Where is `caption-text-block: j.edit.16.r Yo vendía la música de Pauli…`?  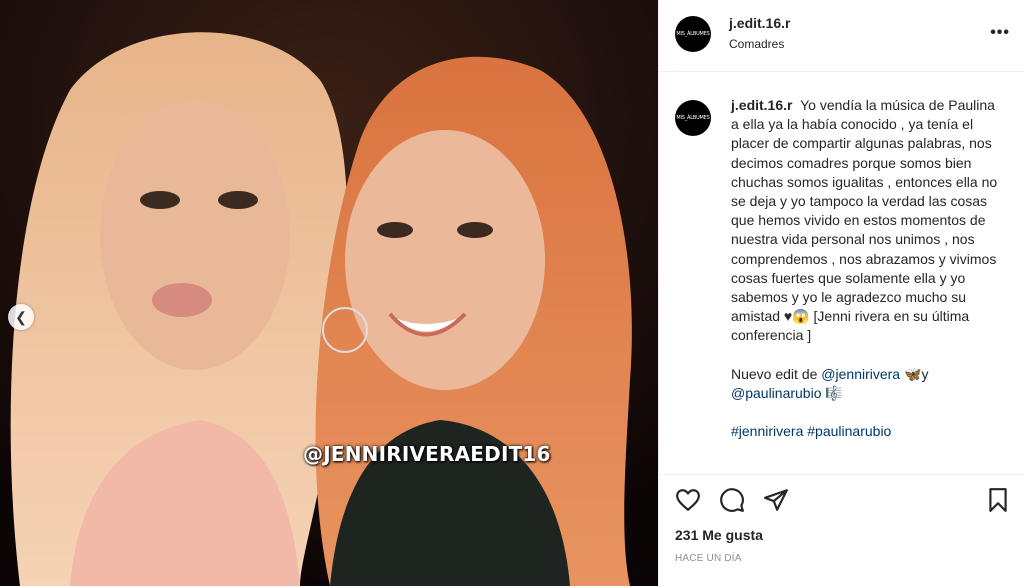
caption-text-block: j.edit.16.r Yo vendía la música de Pauli… is located at coordinates (867, 221).